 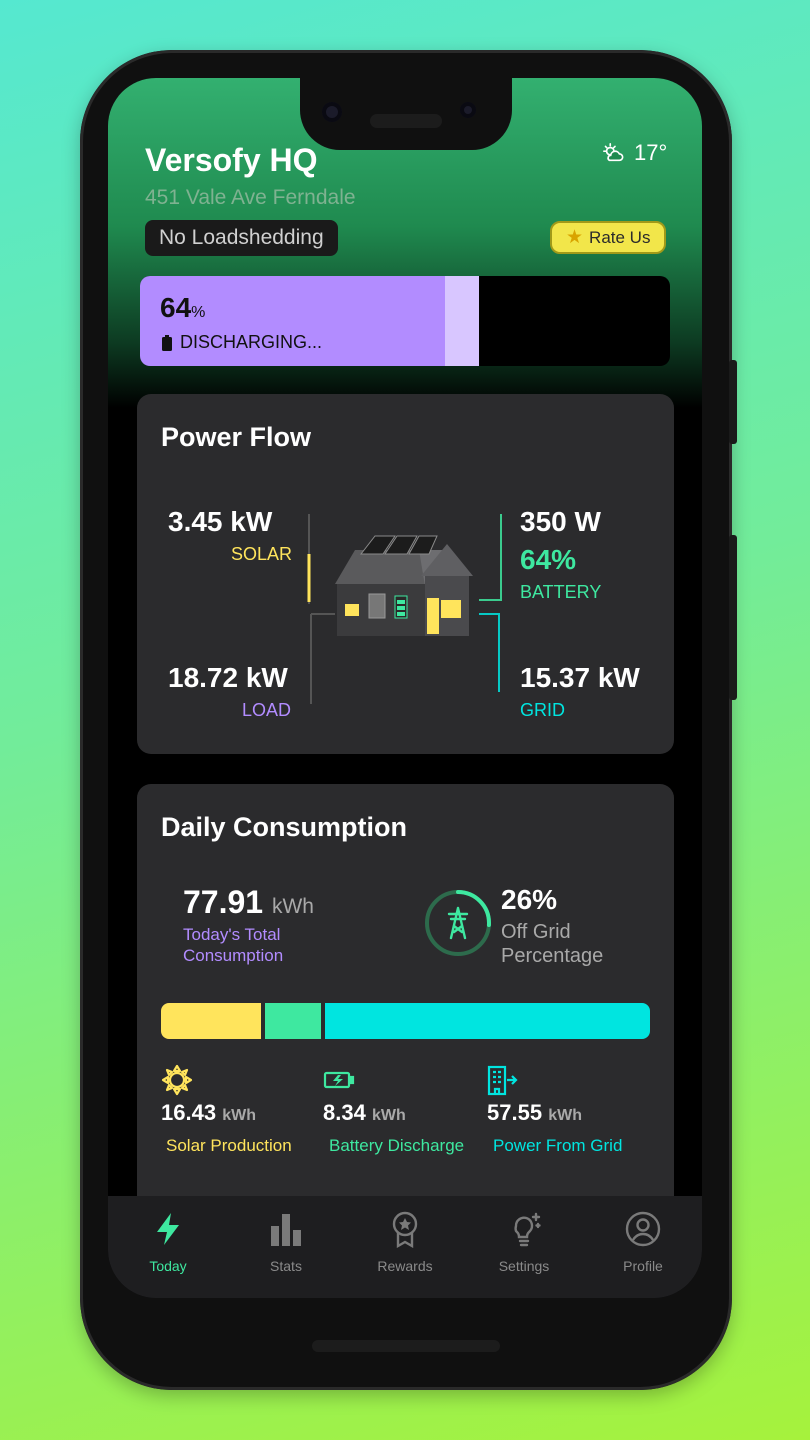 What do you see at coordinates (405, 1229) in the screenshot?
I see `award-ribbon-icon` at bounding box center [405, 1229].